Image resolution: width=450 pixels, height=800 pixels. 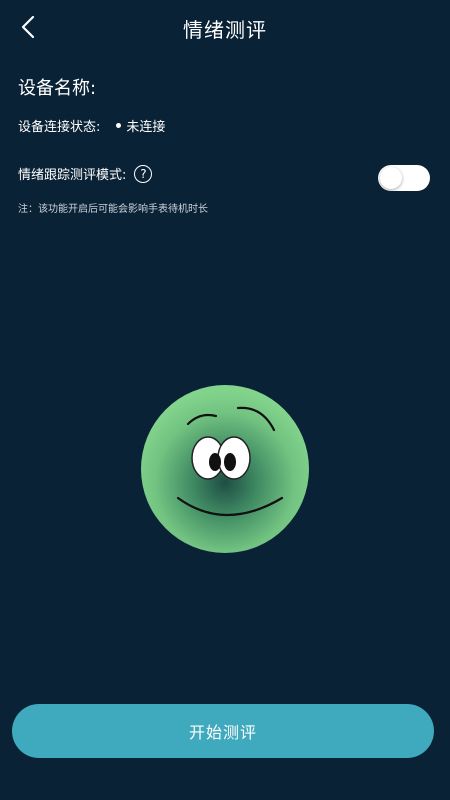 I want to click on emotion-face-area, so click(x=225, y=469).